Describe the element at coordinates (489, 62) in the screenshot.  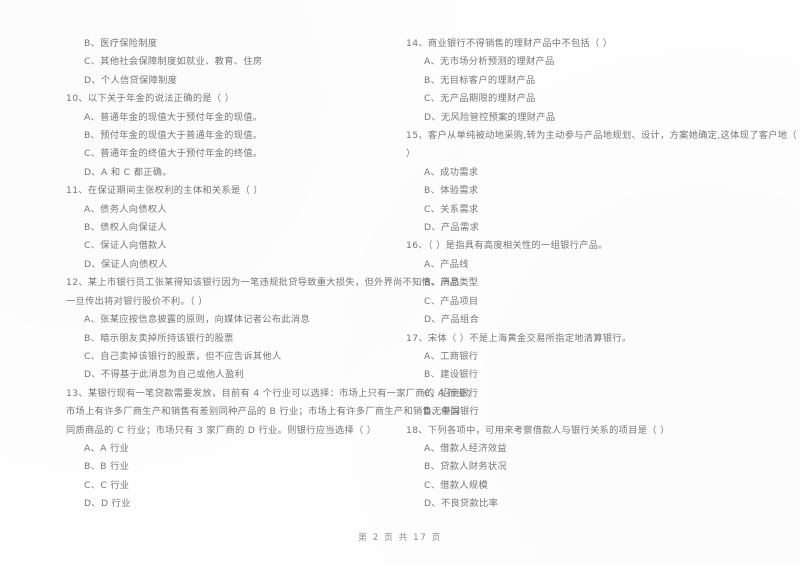
I see `option-item: A、无市场分析预测的理财产品` at that location.